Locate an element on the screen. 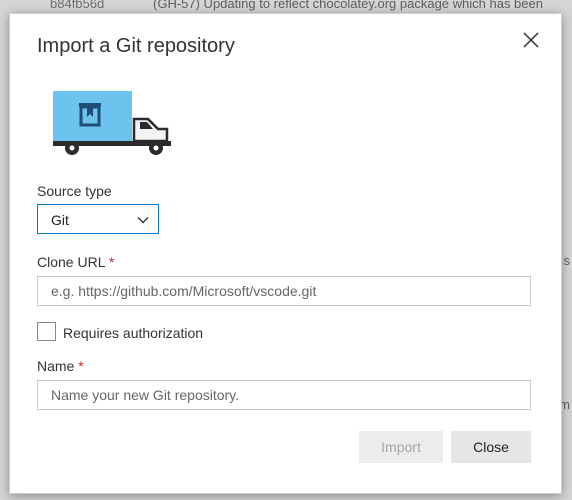 Image resolution: width=572 pixels, height=500 pixels. name-label: Name * is located at coordinates (60, 366).